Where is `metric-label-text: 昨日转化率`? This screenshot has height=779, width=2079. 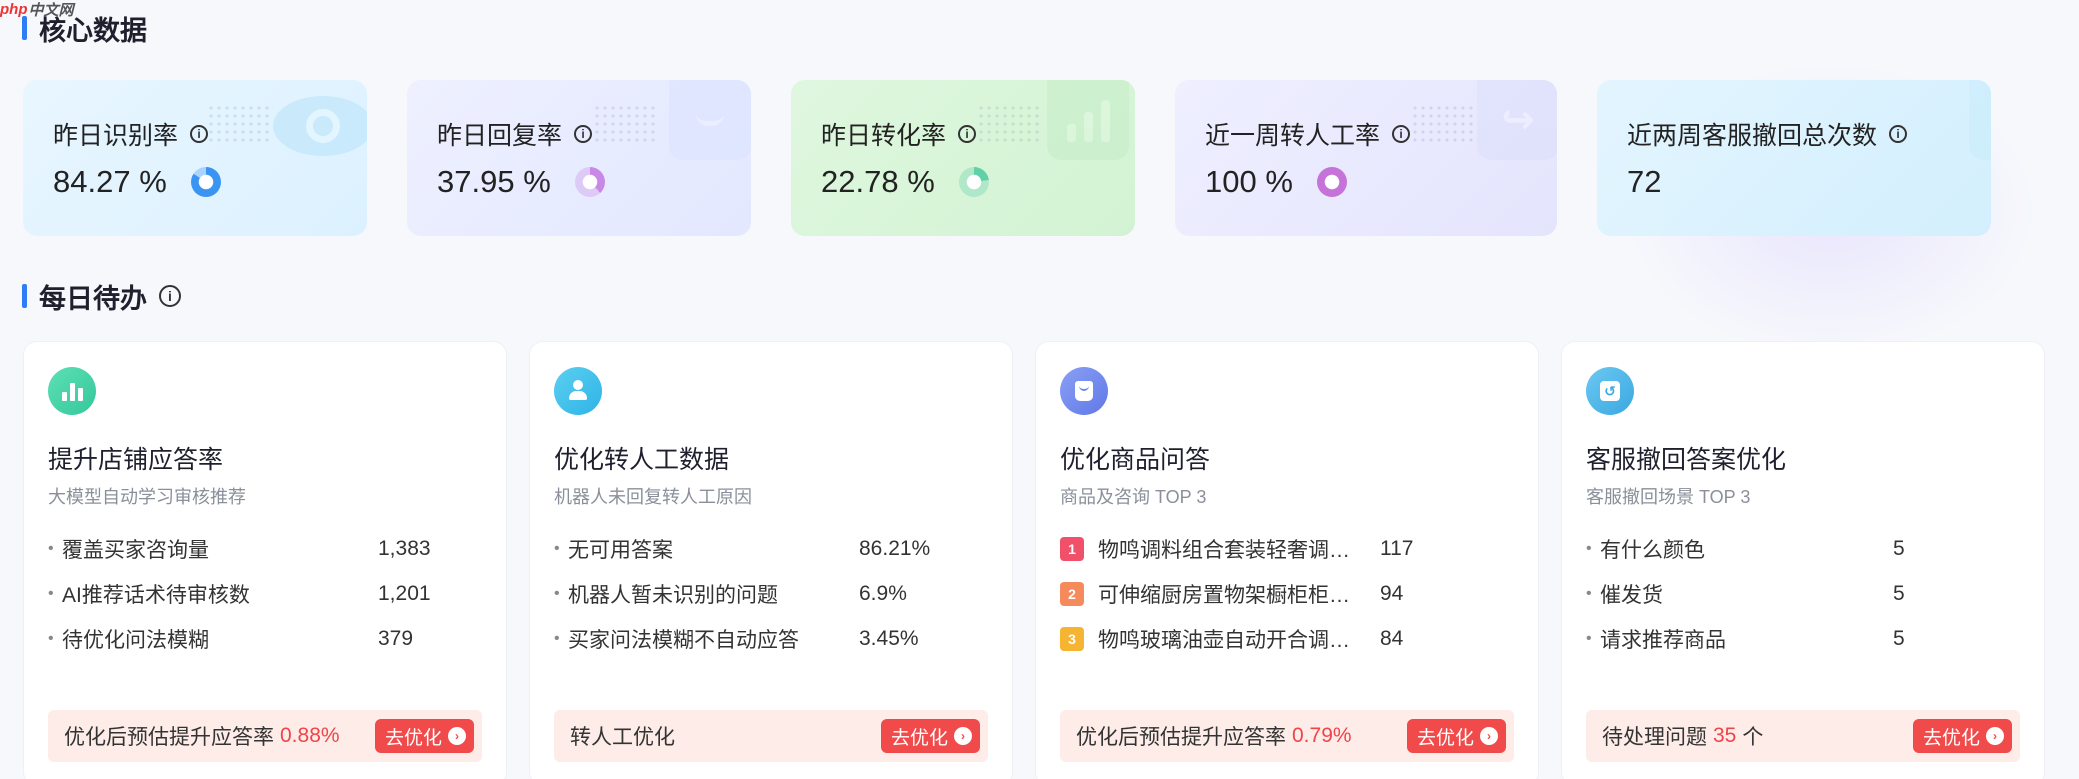 metric-label-text: 昨日转化率 is located at coordinates (884, 136).